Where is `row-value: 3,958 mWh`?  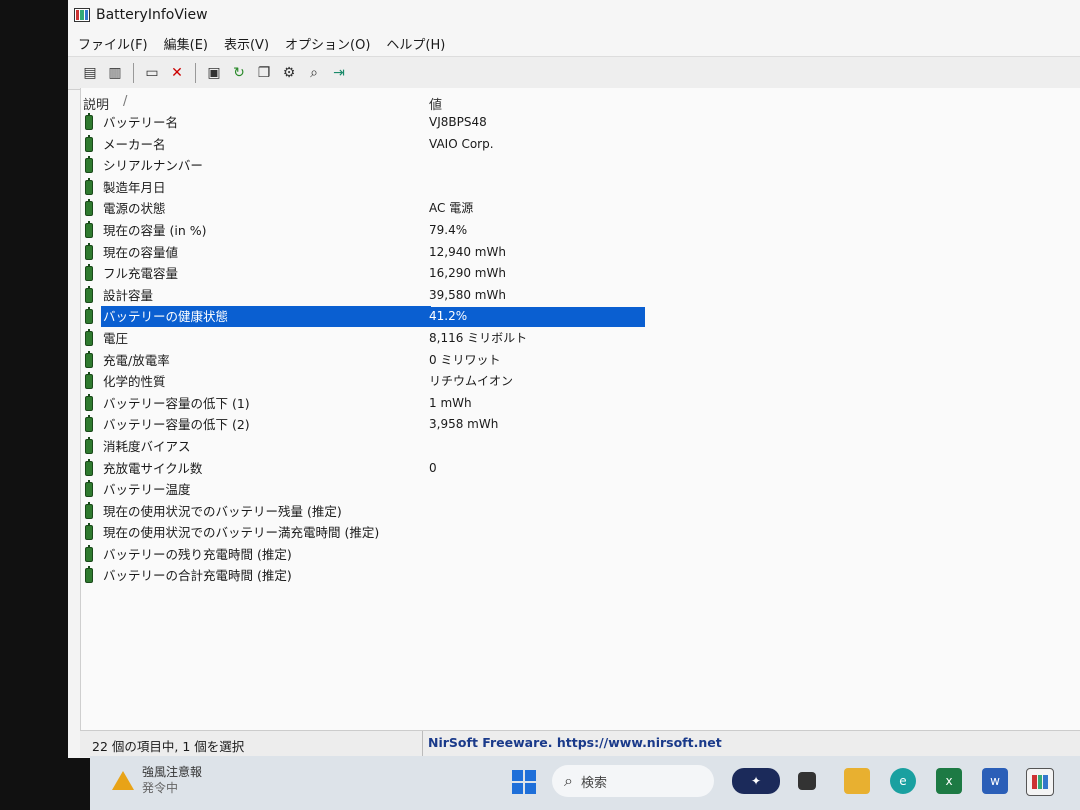
row-value: 3,958 mWh is located at coordinates (464, 424).